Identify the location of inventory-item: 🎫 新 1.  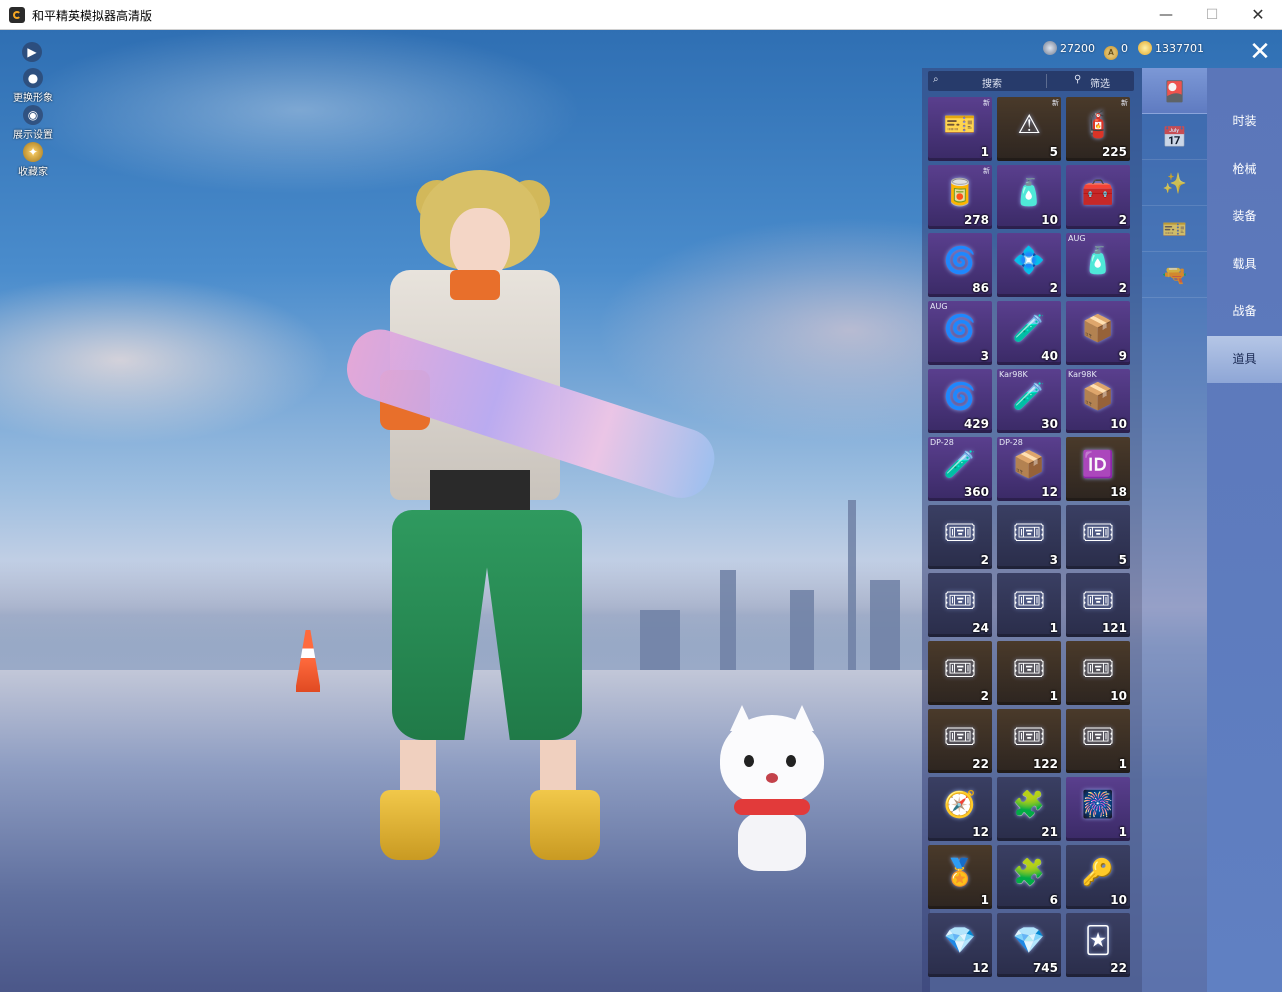
(960, 129).